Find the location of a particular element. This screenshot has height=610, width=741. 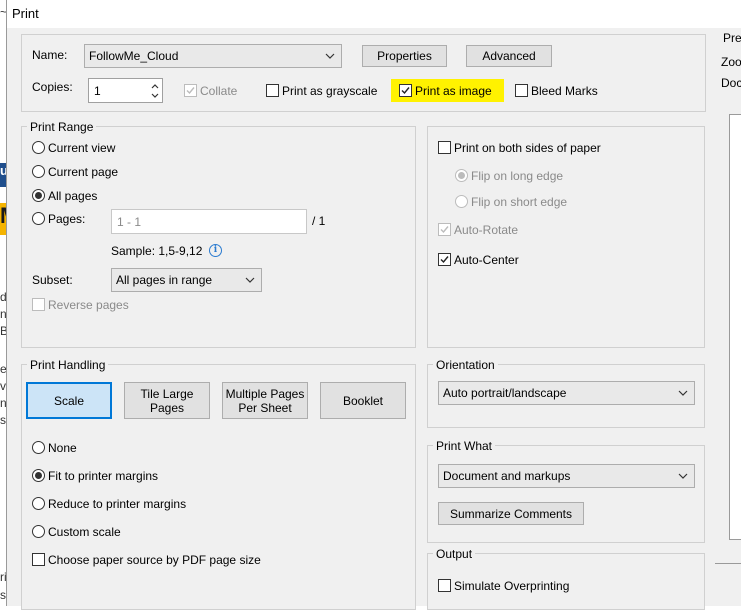

title-bar: Print is located at coordinates (374, 14).